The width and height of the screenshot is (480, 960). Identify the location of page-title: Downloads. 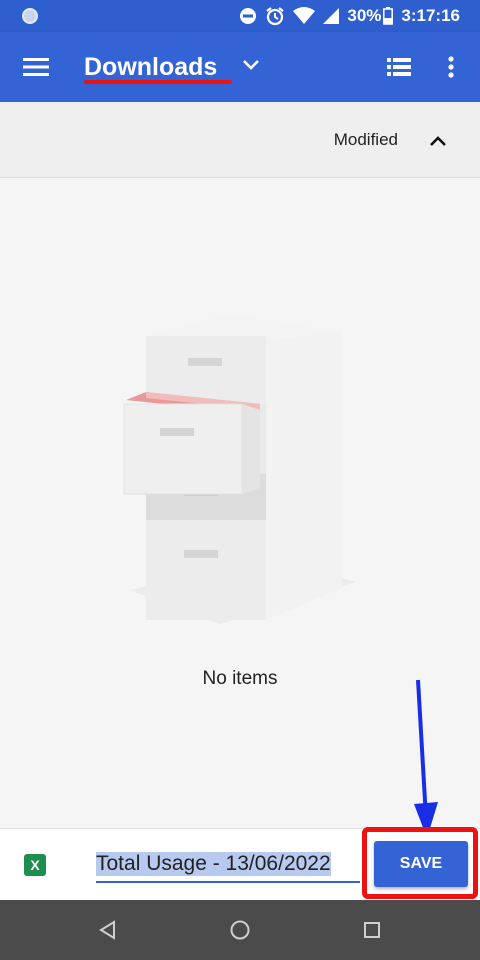
(151, 66).